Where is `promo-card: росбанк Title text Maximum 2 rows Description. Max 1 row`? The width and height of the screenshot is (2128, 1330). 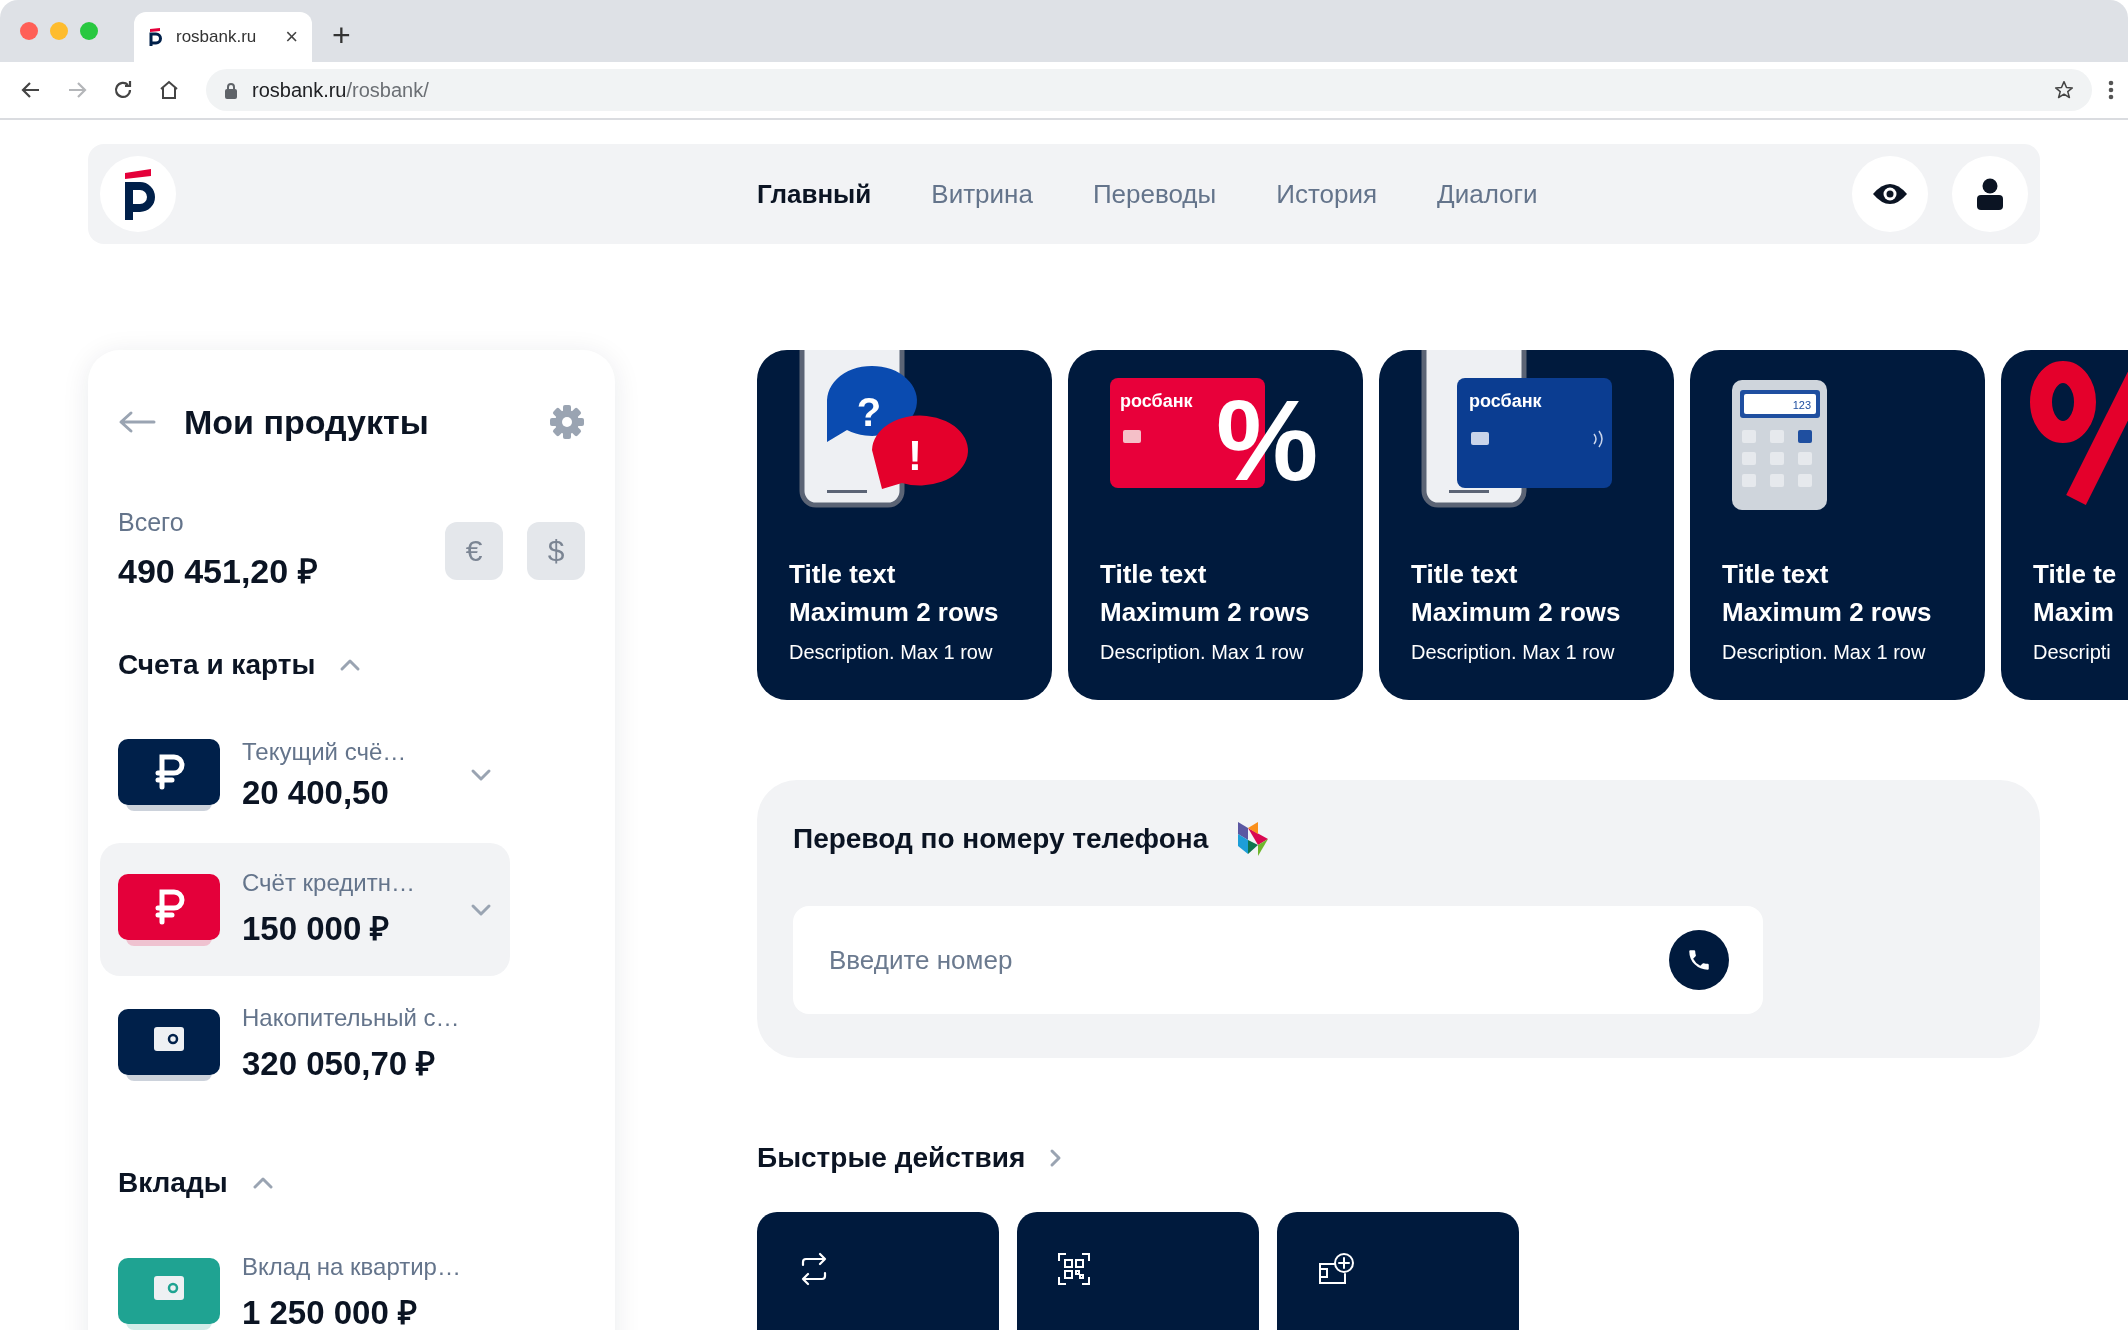
promo-card: росбанк Title text Maximum 2 rows Description. Max 1 row is located at coordinates (1526, 525).